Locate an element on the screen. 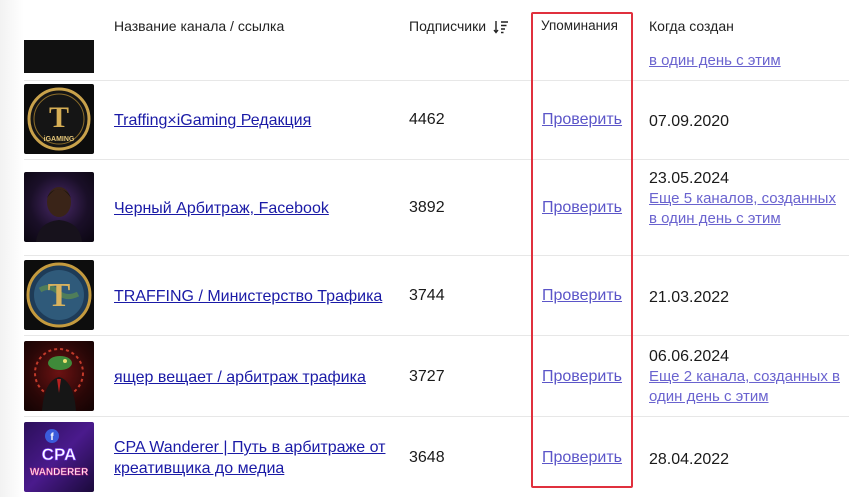  header-subscribers-sort: Подписчики is located at coordinates (459, 27).